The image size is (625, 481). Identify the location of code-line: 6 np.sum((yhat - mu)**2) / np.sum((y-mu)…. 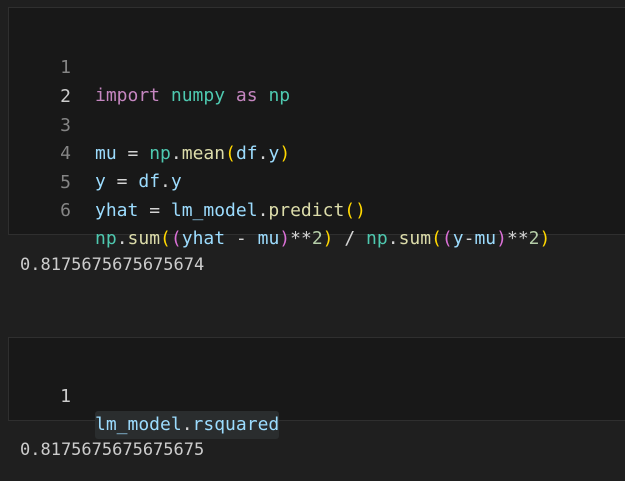
(279, 209).